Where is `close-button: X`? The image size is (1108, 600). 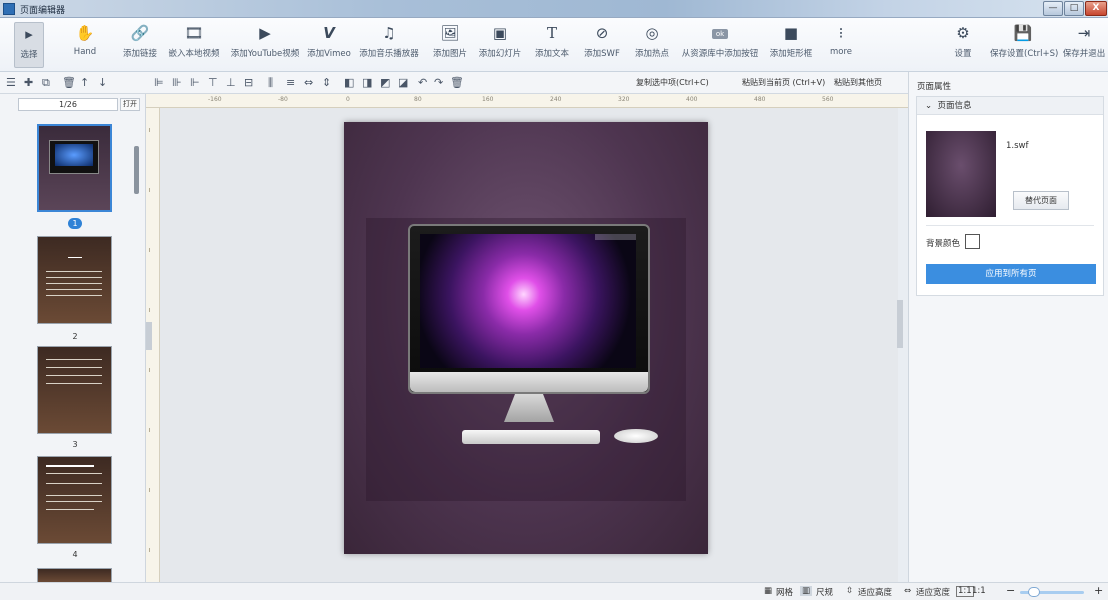
close-button: X is located at coordinates (1096, 8).